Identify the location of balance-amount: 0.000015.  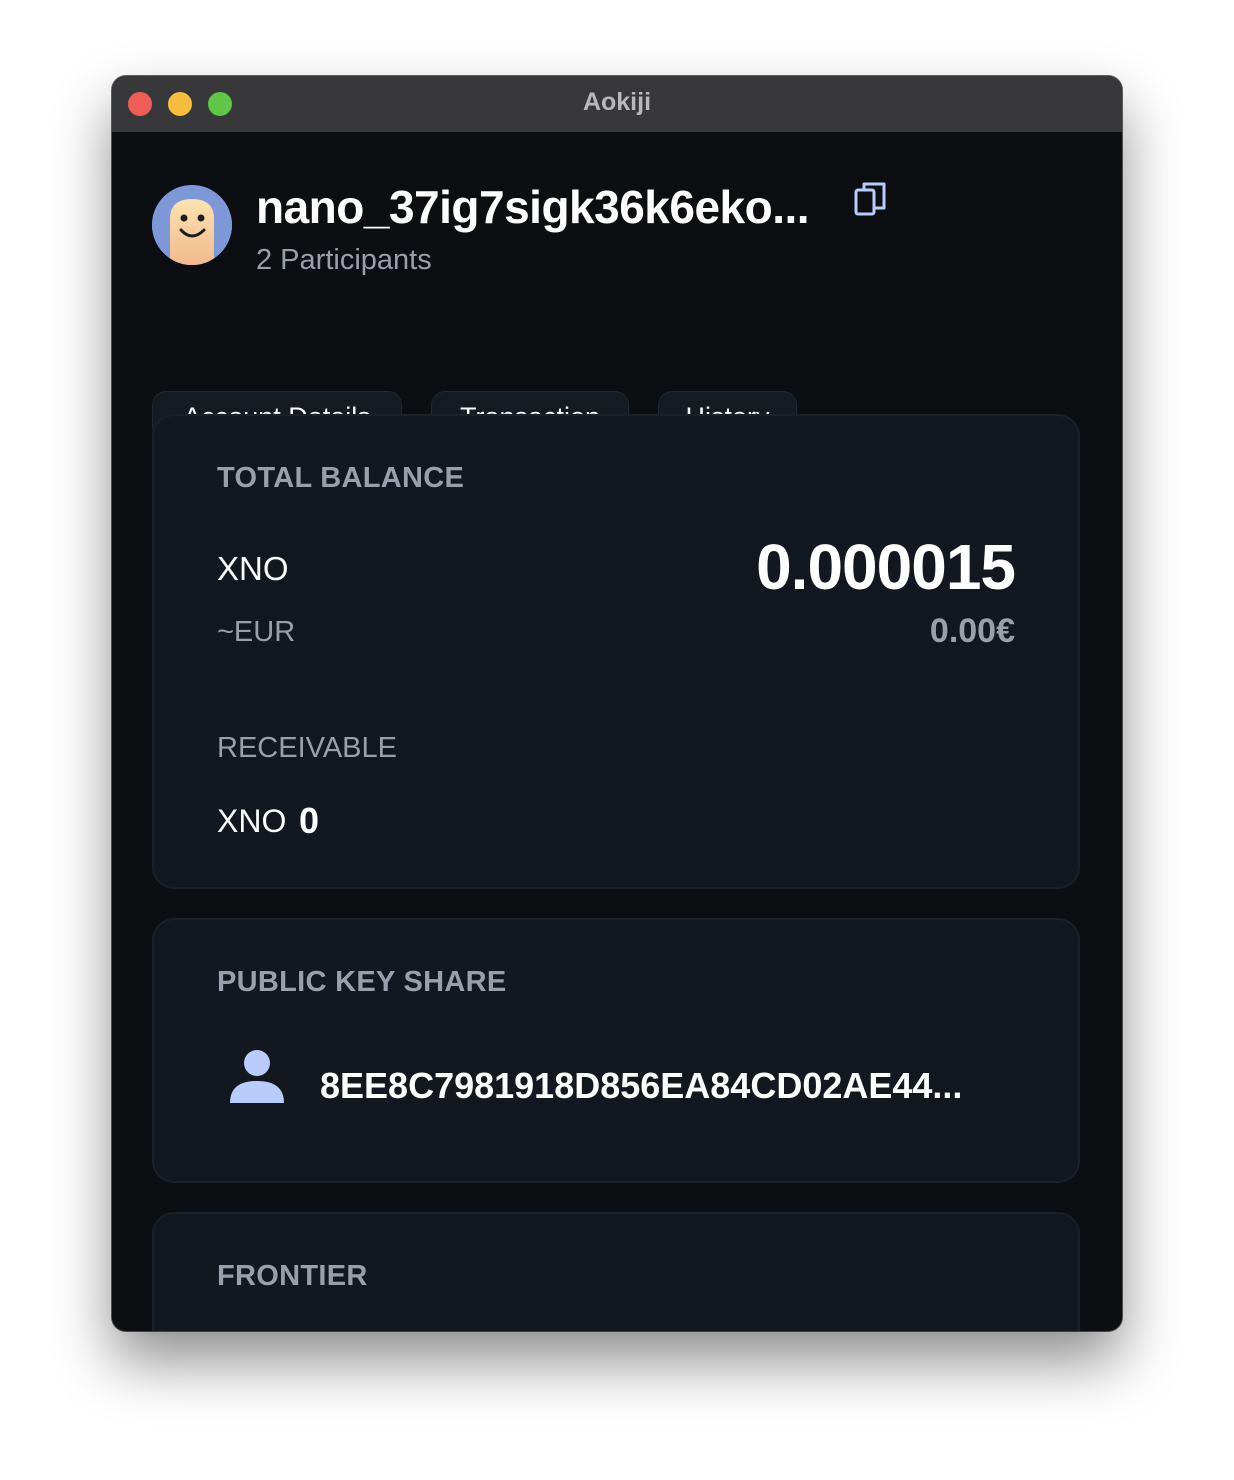
(886, 567).